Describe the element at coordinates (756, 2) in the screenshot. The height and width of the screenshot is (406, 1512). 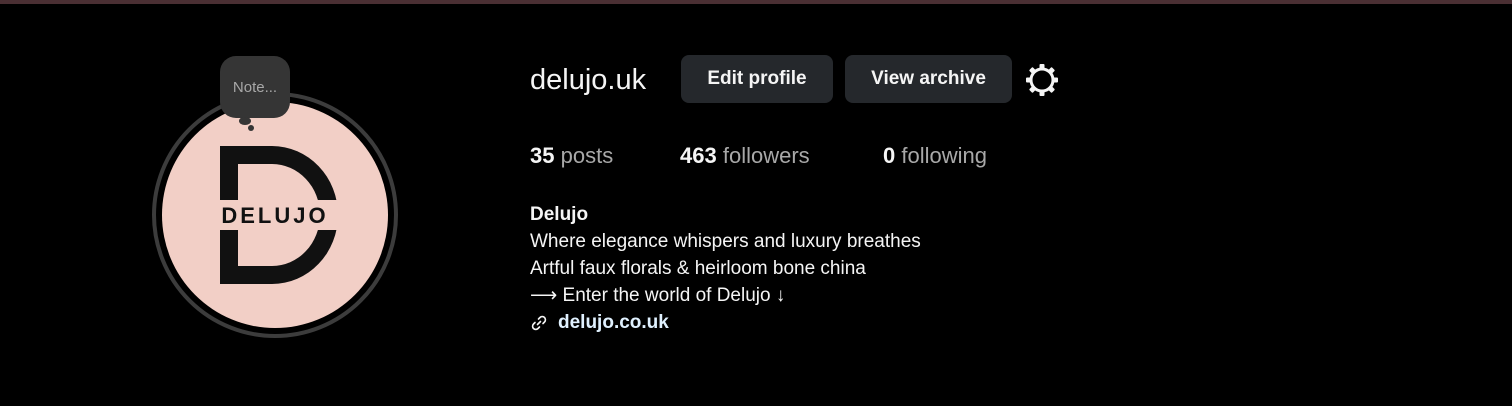
I see `top-accent-bar` at that location.